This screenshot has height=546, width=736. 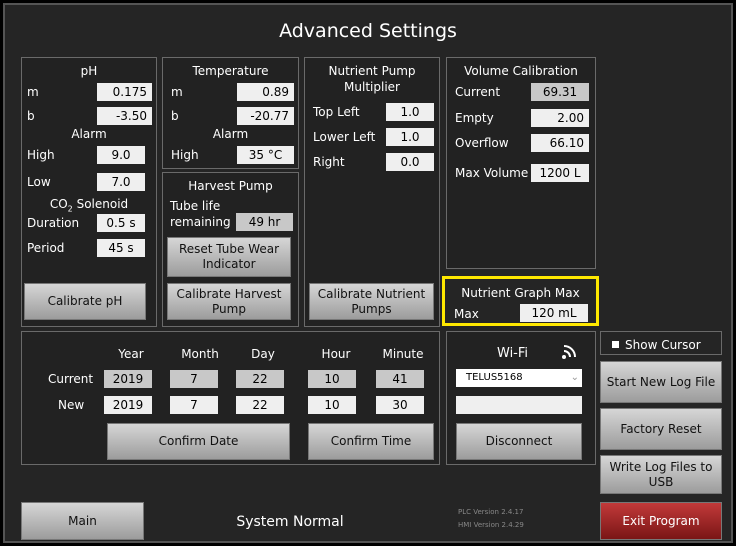 What do you see at coordinates (332, 379) in the screenshot?
I see `current-hour: 10` at bounding box center [332, 379].